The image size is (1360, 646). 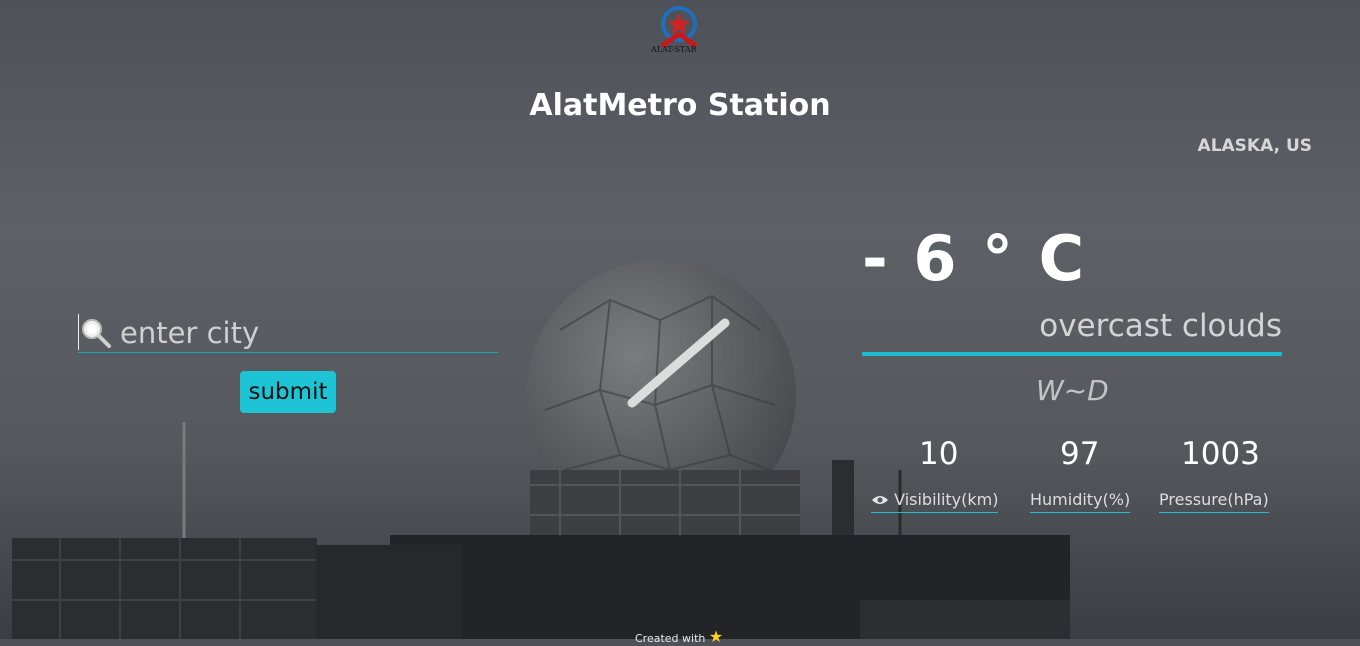 What do you see at coordinates (78, 332) in the screenshot?
I see `text-caret` at bounding box center [78, 332].